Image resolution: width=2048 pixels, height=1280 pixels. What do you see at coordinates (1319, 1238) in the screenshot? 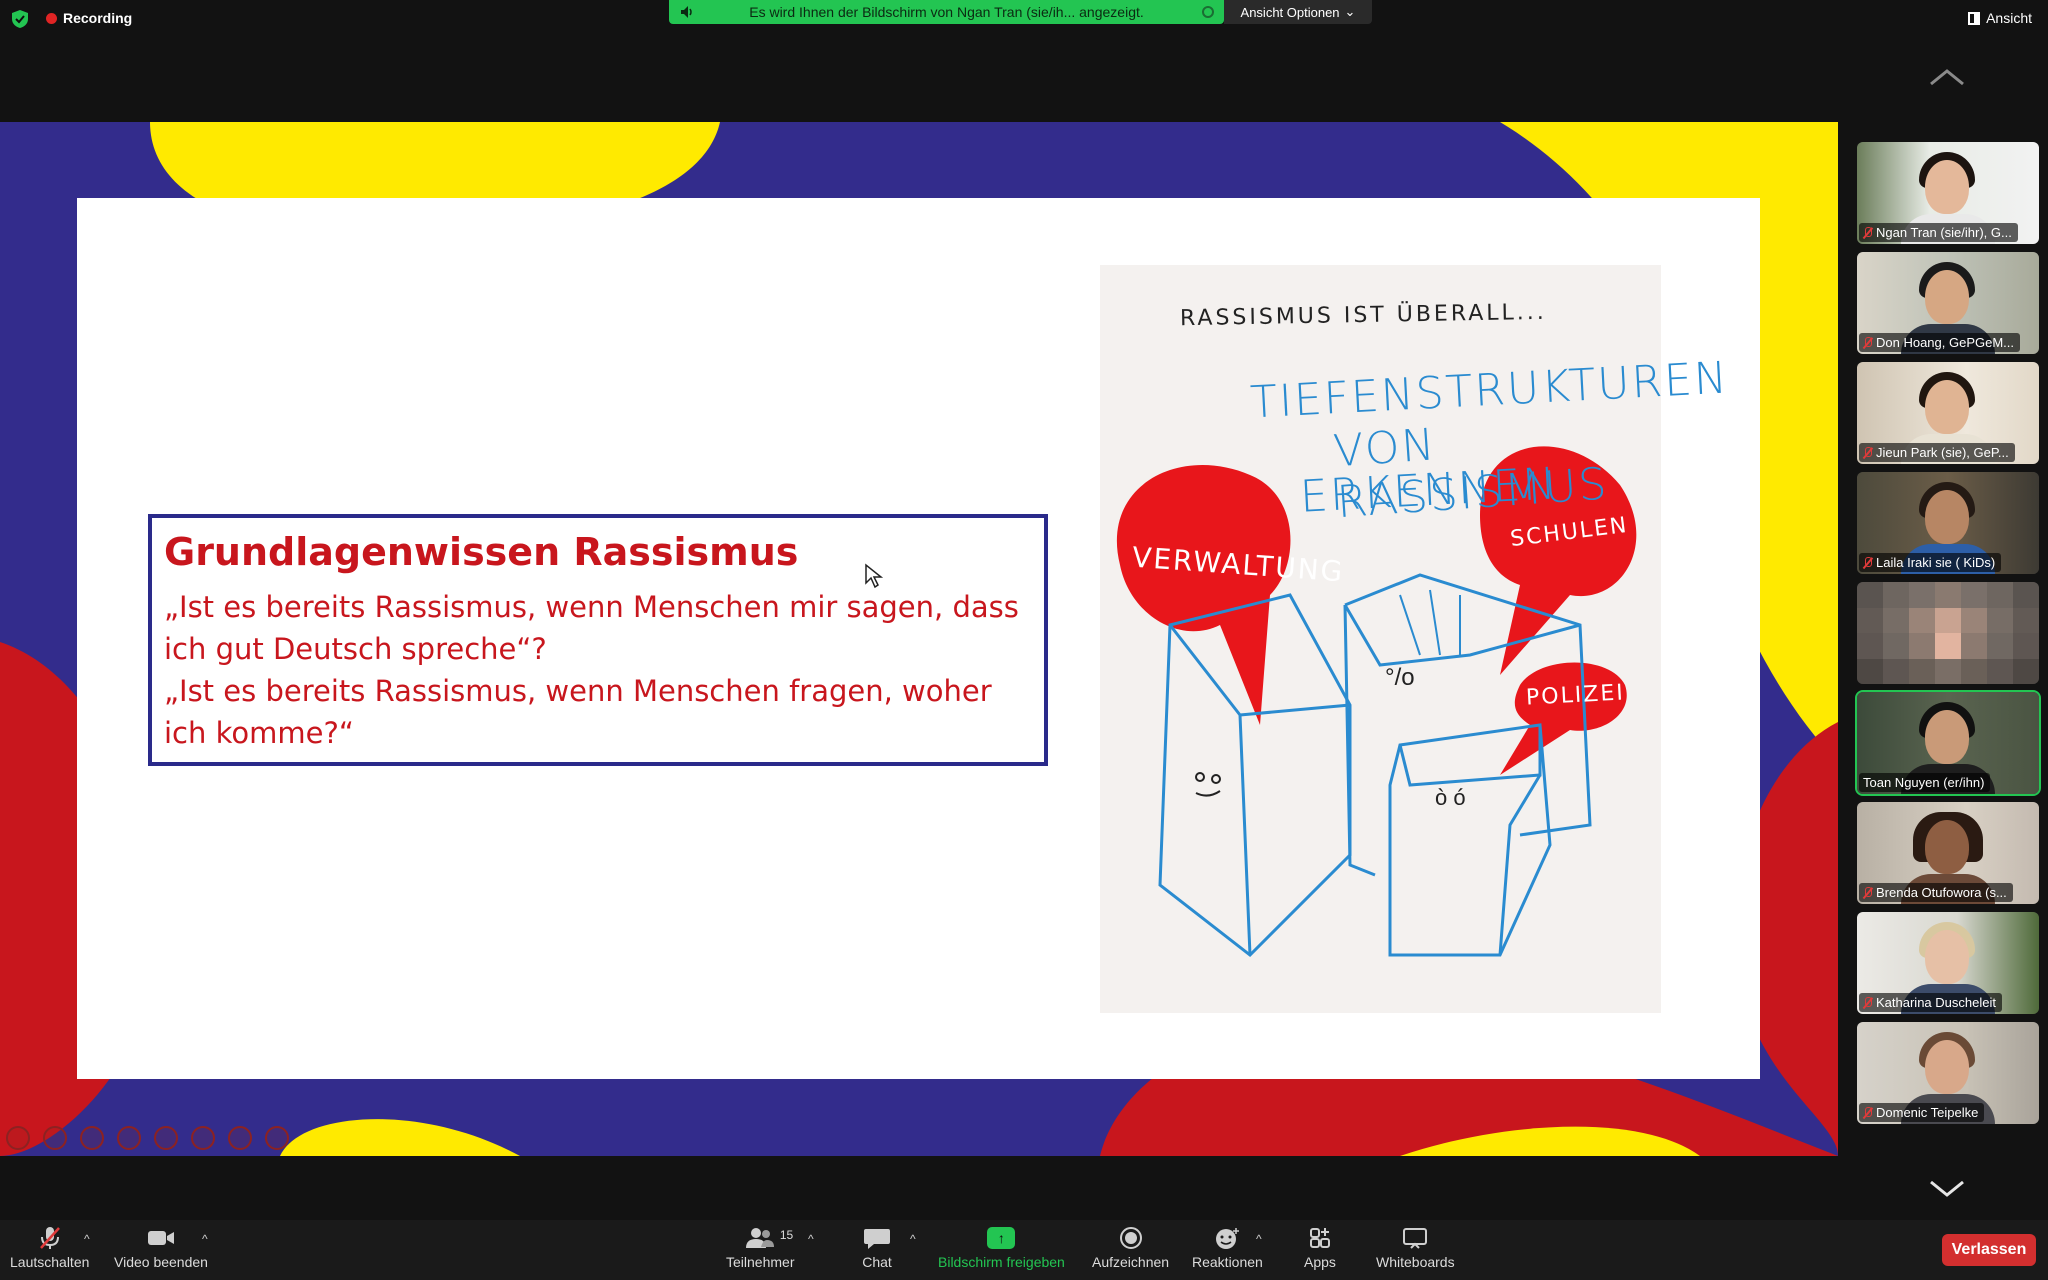
I see `apps-icon` at bounding box center [1319, 1238].